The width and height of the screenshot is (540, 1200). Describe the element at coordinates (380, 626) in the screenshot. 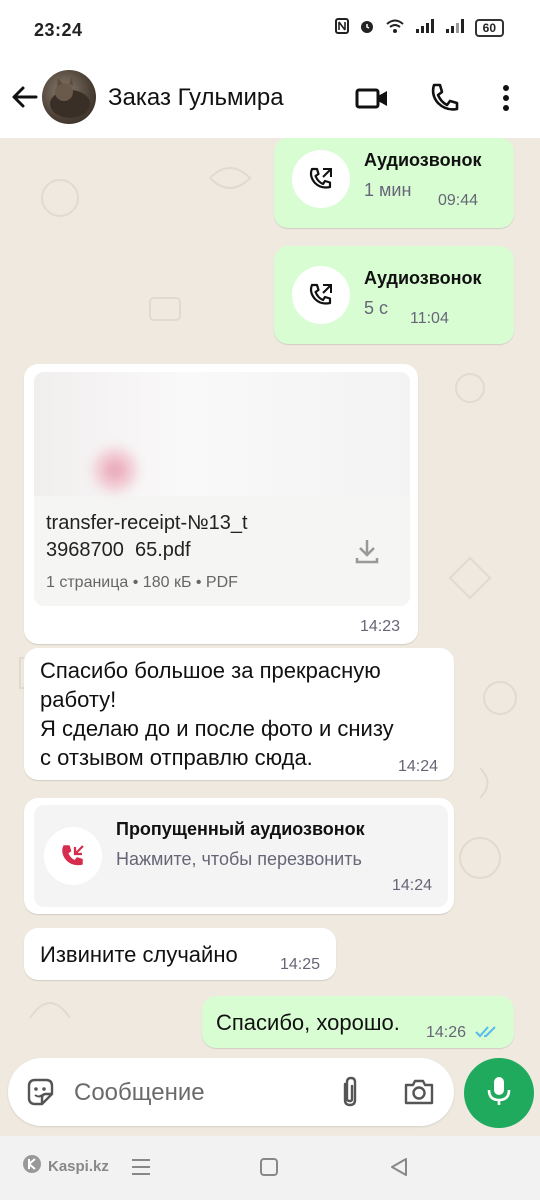

I see `message-time: 14:23` at that location.